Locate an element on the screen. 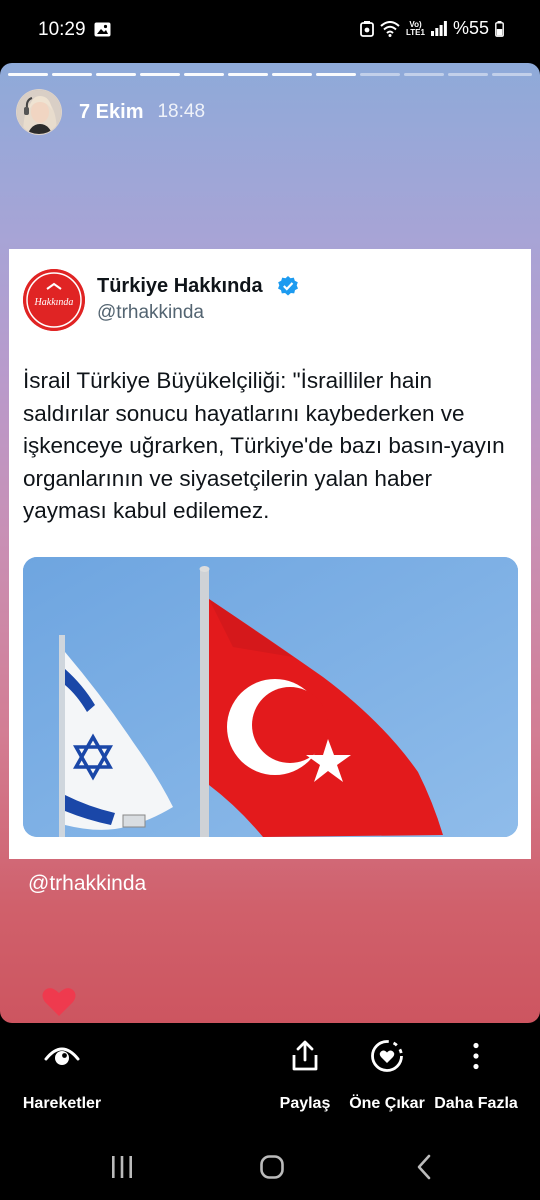 The height and width of the screenshot is (1200, 540). more-button: Daha Fazla is located at coordinates (476, 1075).